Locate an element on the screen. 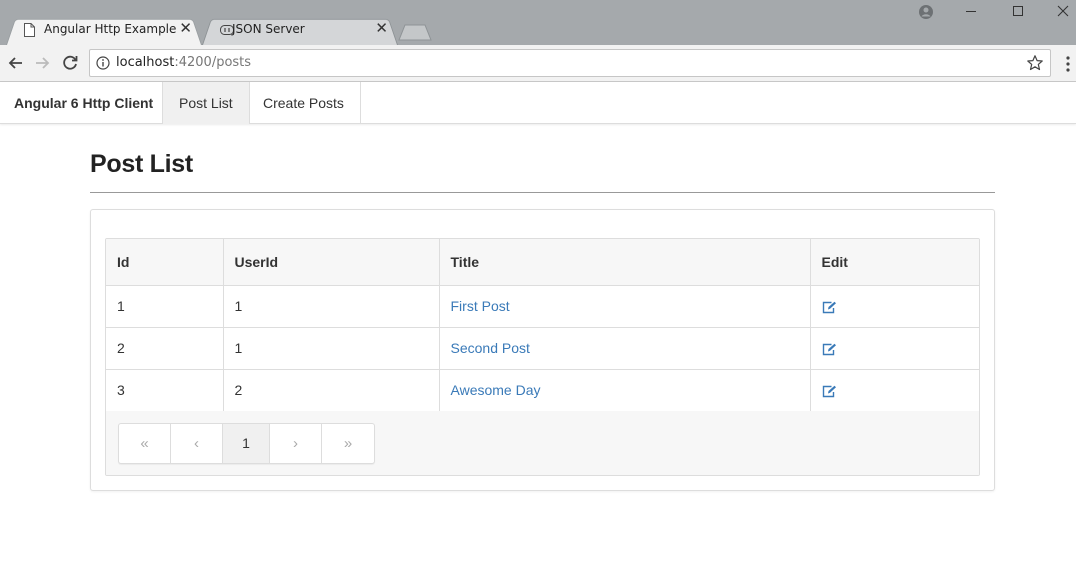 This screenshot has width=1076, height=579. navbar-brand: Angular 6 Http Client is located at coordinates (83, 103).